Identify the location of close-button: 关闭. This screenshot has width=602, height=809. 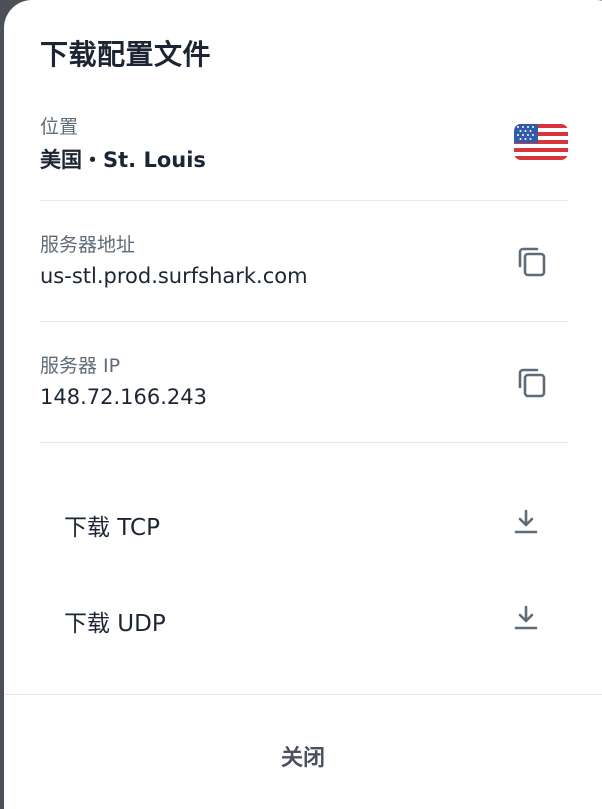
(303, 756).